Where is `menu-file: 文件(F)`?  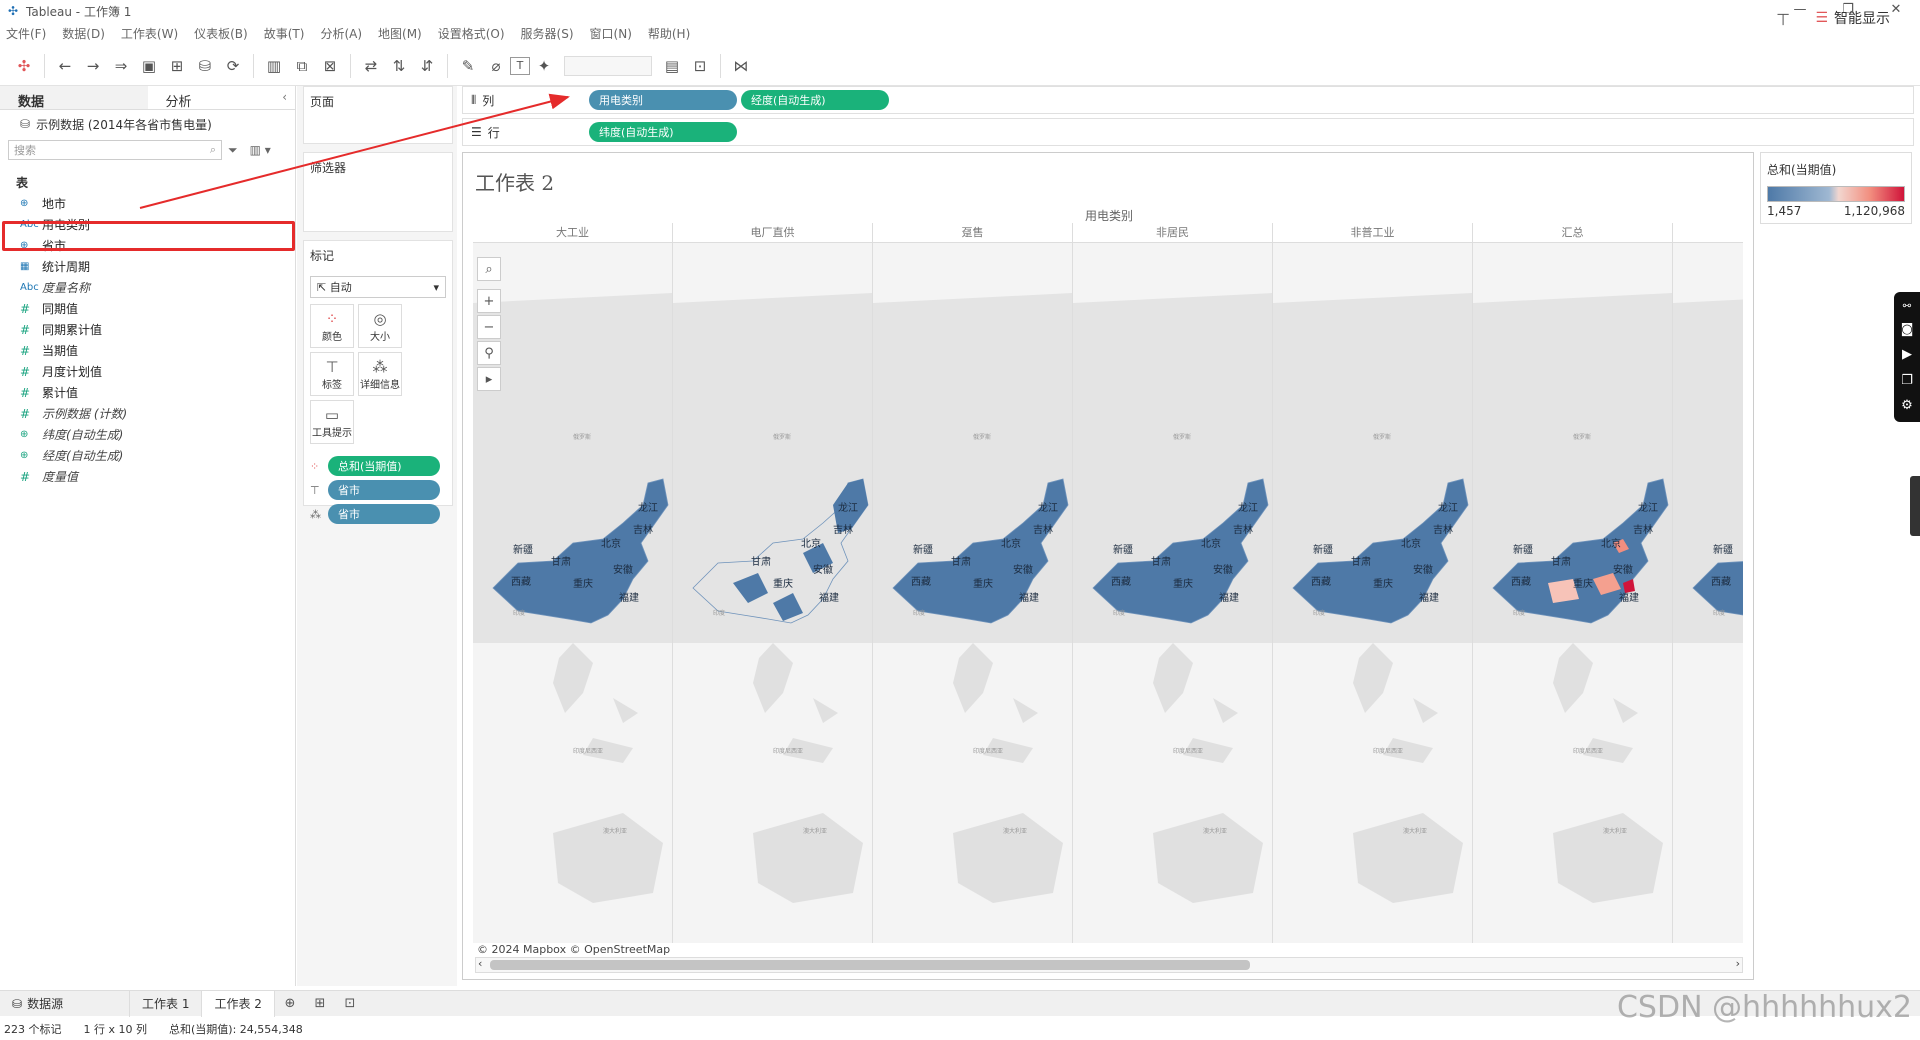
menu-file: 文件(F) is located at coordinates (26, 33).